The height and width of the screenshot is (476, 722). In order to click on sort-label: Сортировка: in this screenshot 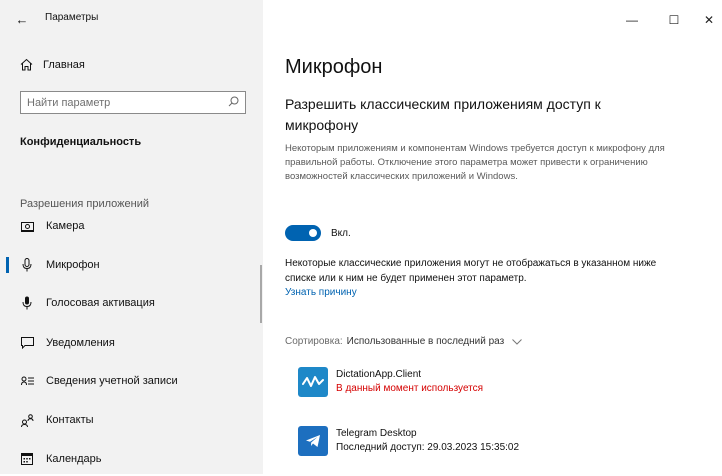, I will do `click(314, 341)`.